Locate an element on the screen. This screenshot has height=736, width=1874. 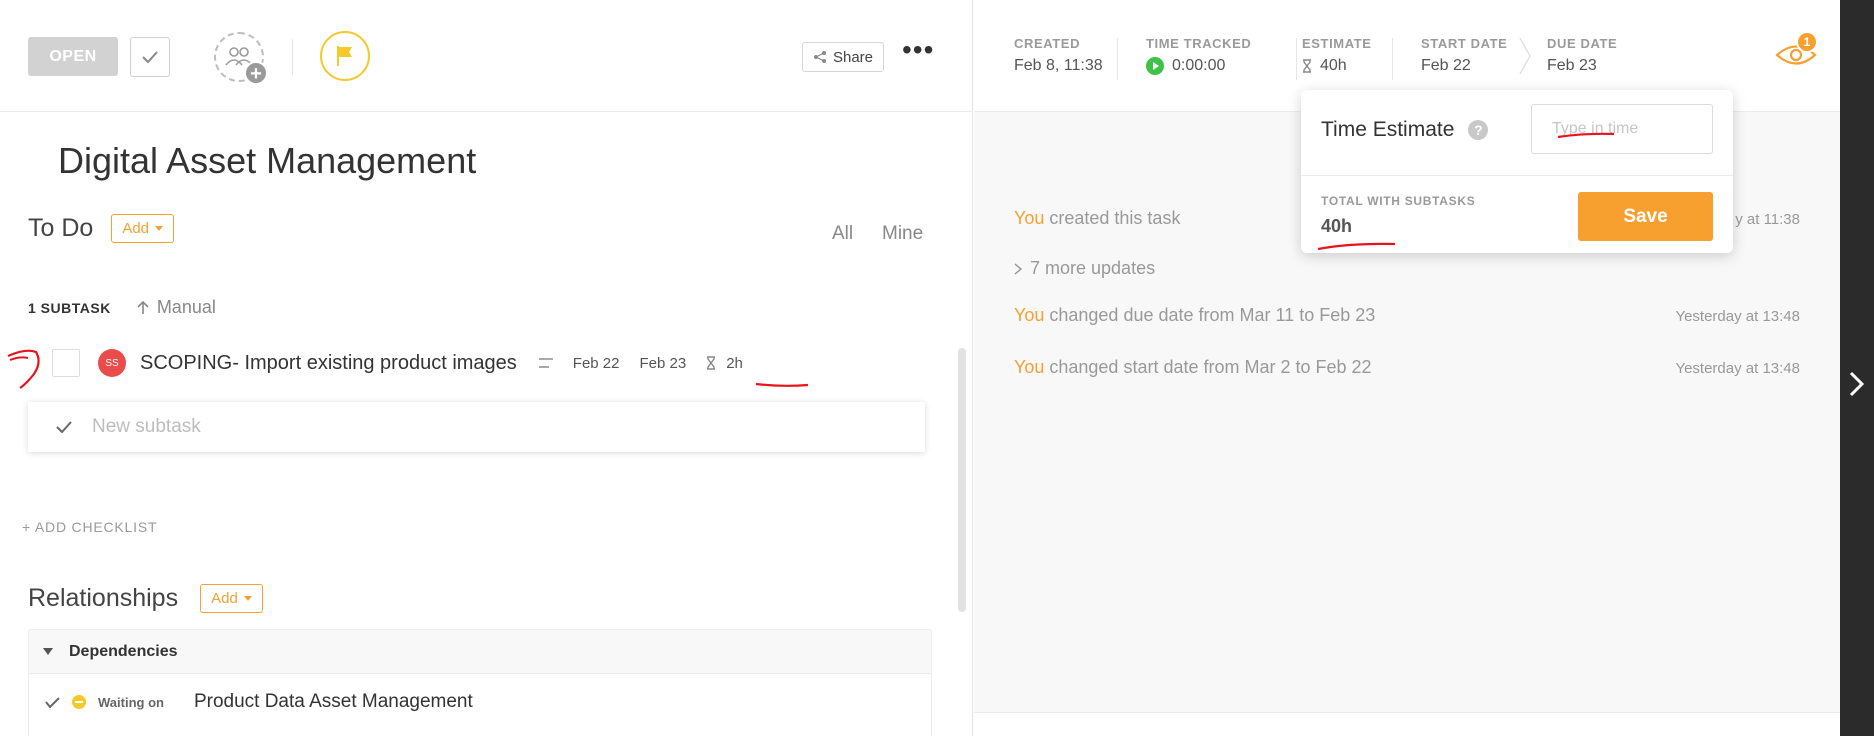
more-updates-toggle: 7 more updates is located at coordinates (1084, 268).